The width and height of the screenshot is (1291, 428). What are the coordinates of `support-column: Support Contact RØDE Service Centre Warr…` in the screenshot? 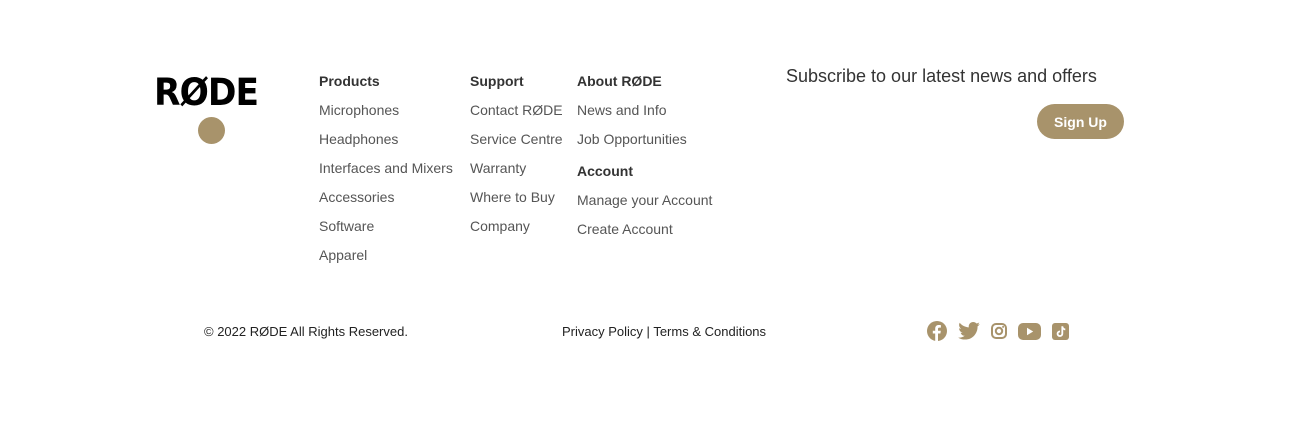 It's located at (516, 153).